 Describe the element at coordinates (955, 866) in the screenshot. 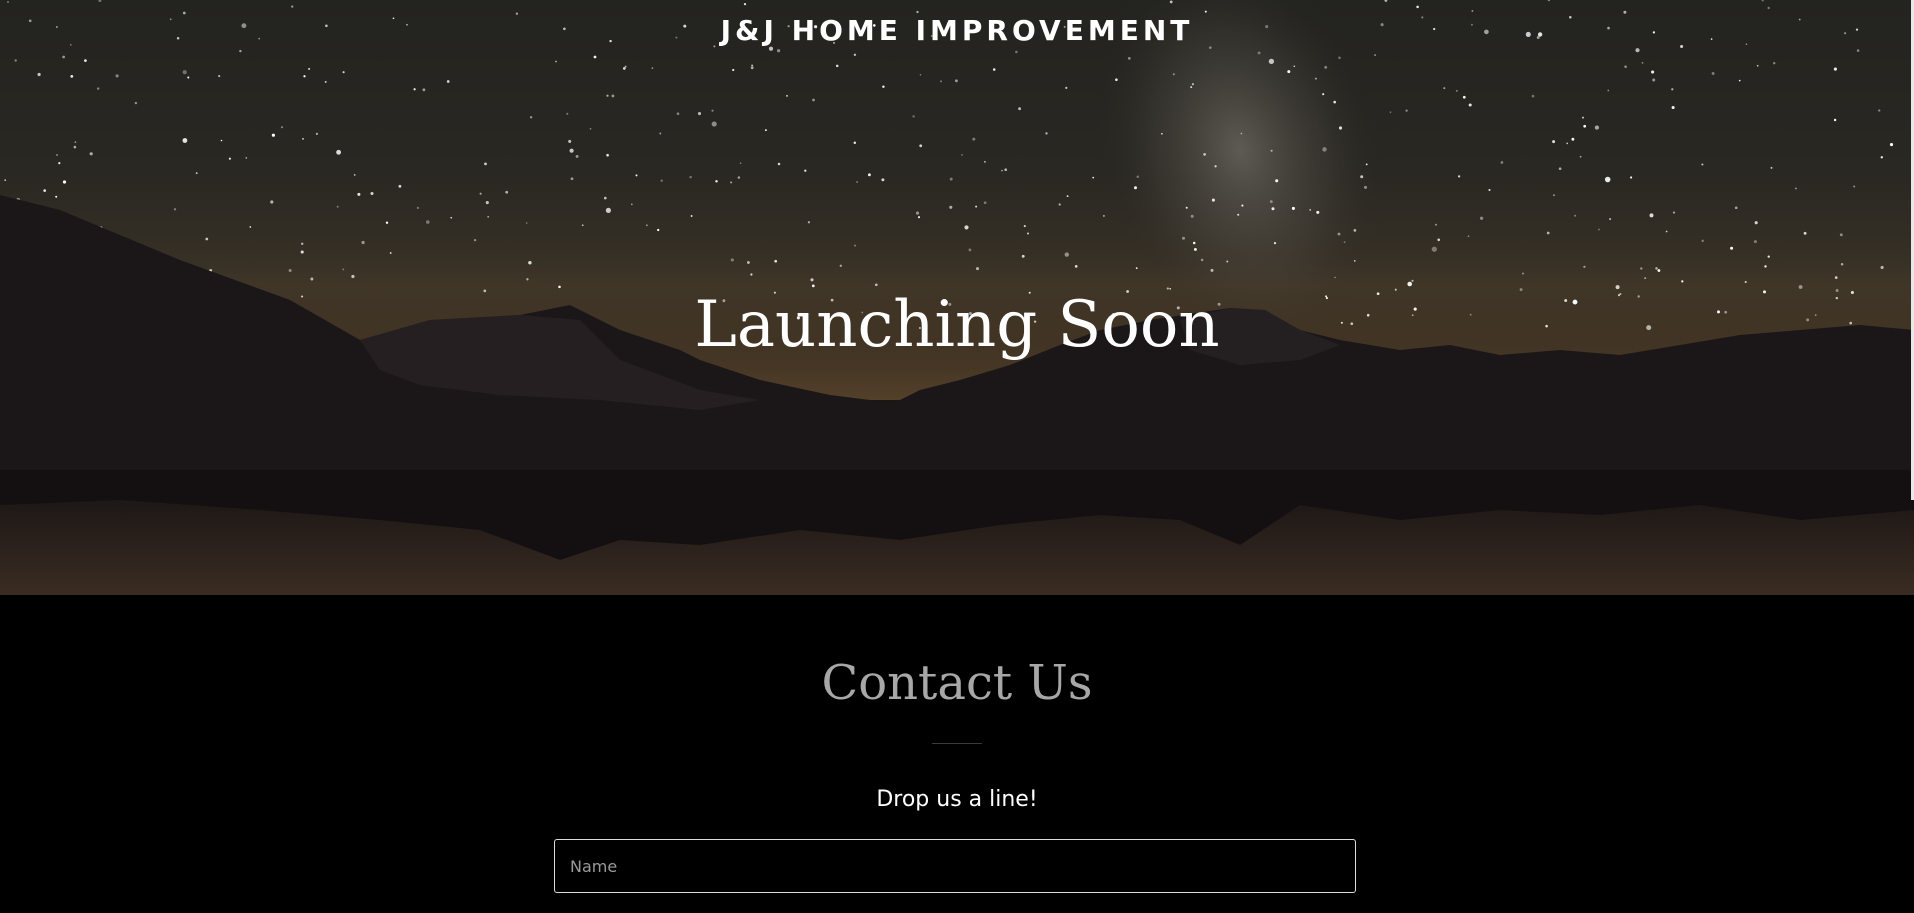

I see `name-field` at that location.